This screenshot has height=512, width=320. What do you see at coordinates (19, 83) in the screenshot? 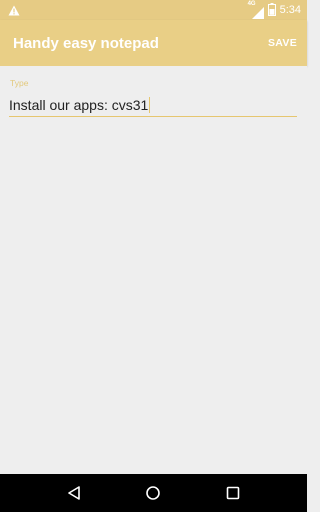
I see `field-label: Type` at bounding box center [19, 83].